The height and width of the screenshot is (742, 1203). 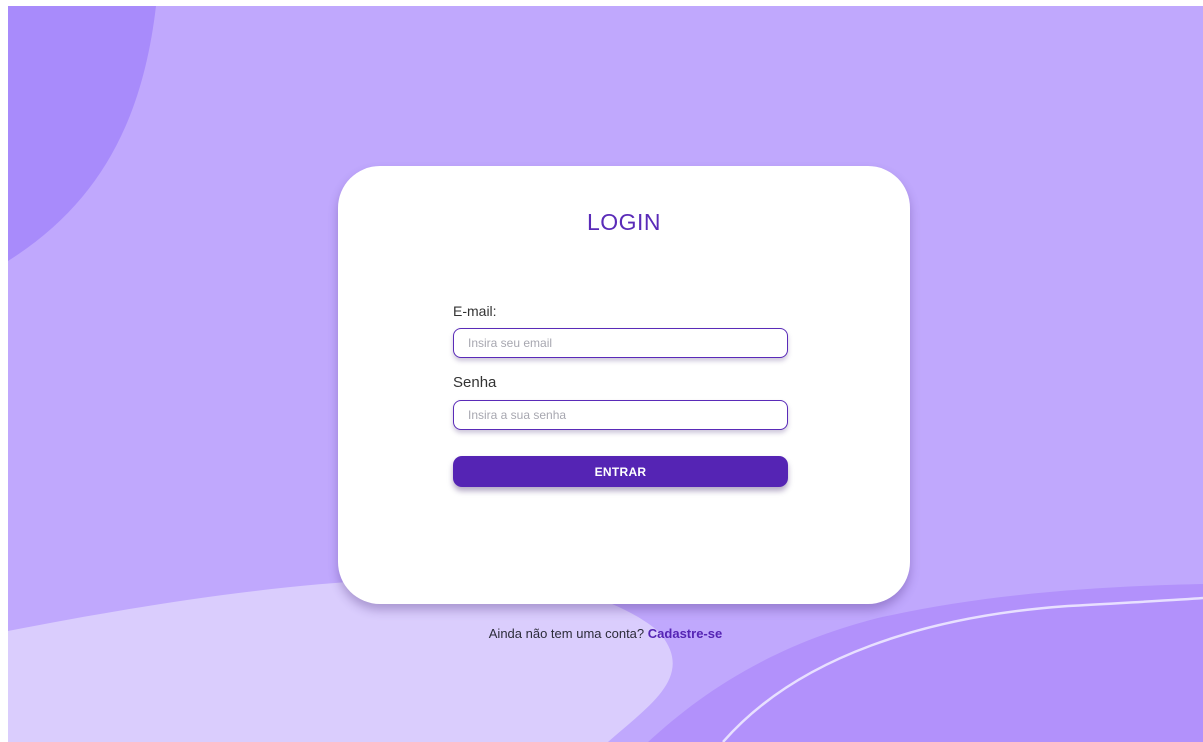 What do you see at coordinates (620, 343) in the screenshot?
I see `email-input` at bounding box center [620, 343].